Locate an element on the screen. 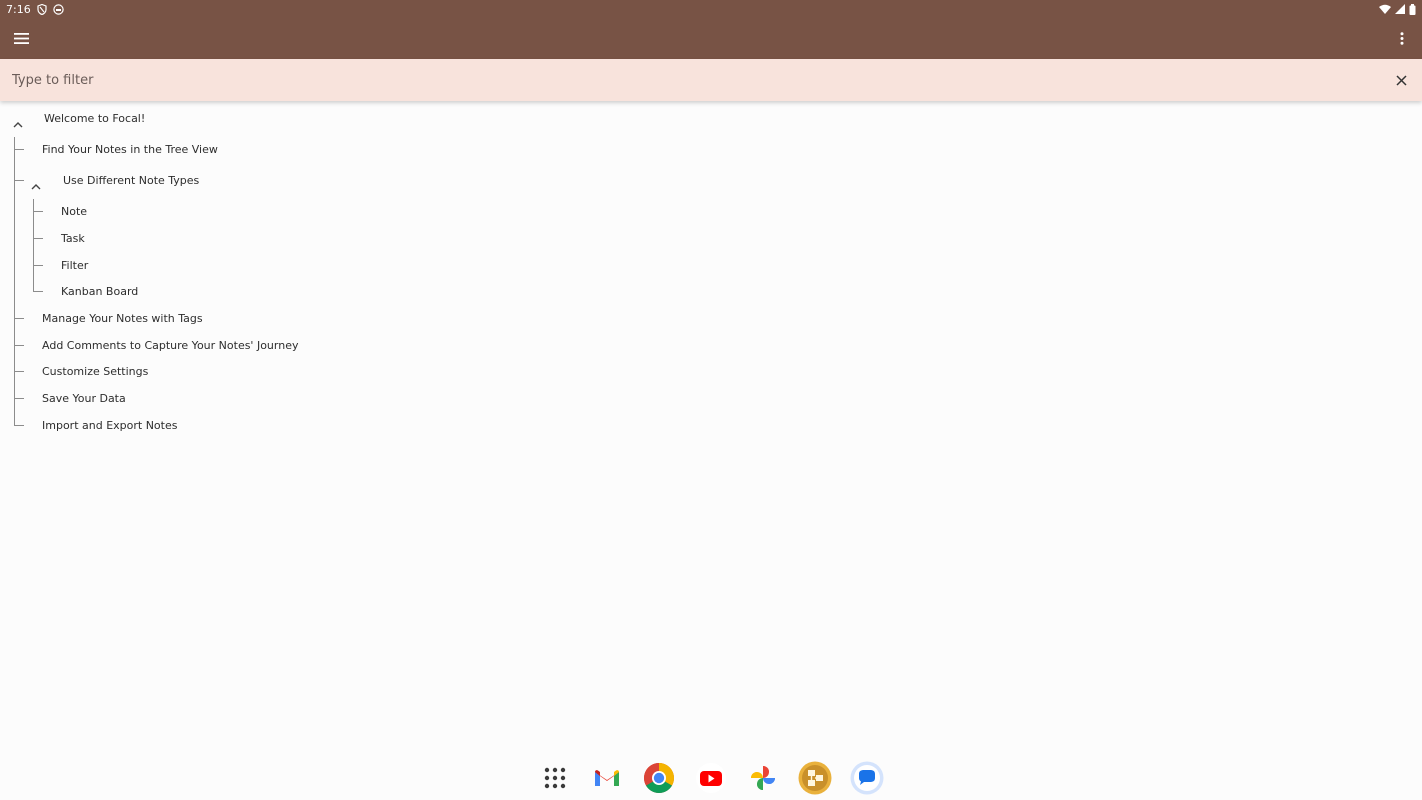 The width and height of the screenshot is (1422, 800). battery-icon is located at coordinates (1412, 9).